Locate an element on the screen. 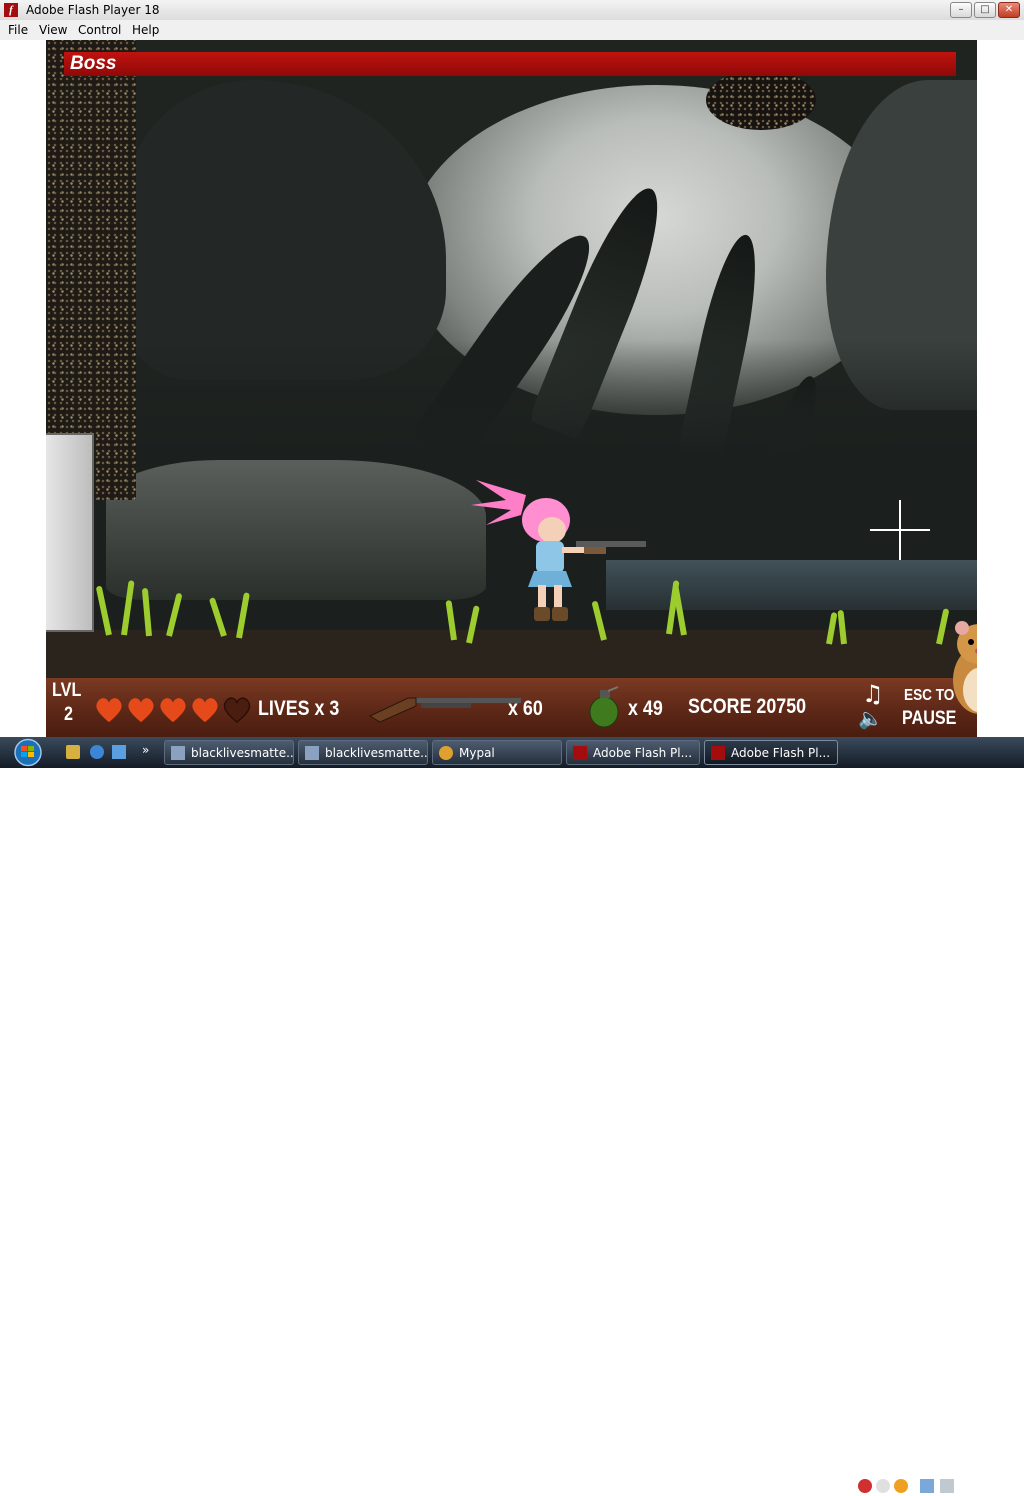 The width and height of the screenshot is (1024, 1496). close-button: ✕ is located at coordinates (1009, 10).